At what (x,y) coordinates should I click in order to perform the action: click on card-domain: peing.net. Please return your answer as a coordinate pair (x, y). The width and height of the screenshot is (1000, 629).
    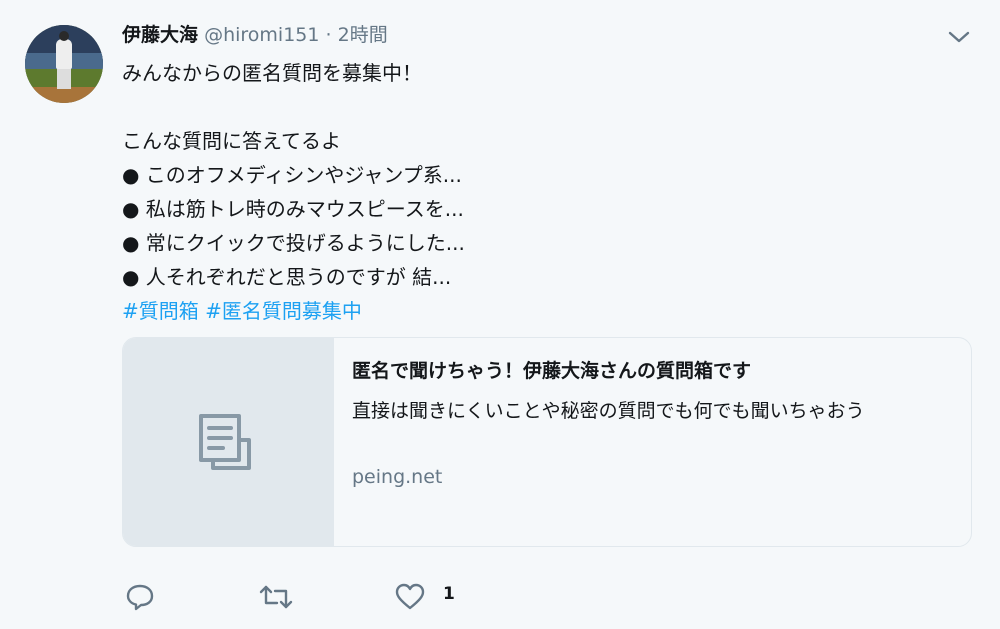
    Looking at the image, I should click on (397, 477).